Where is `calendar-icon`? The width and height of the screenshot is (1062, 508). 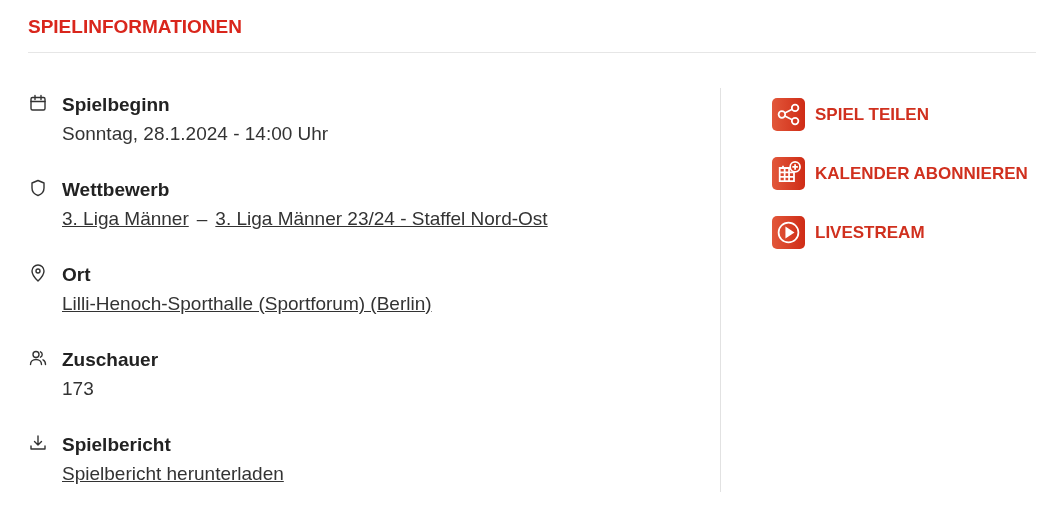
calendar-icon is located at coordinates (38, 103).